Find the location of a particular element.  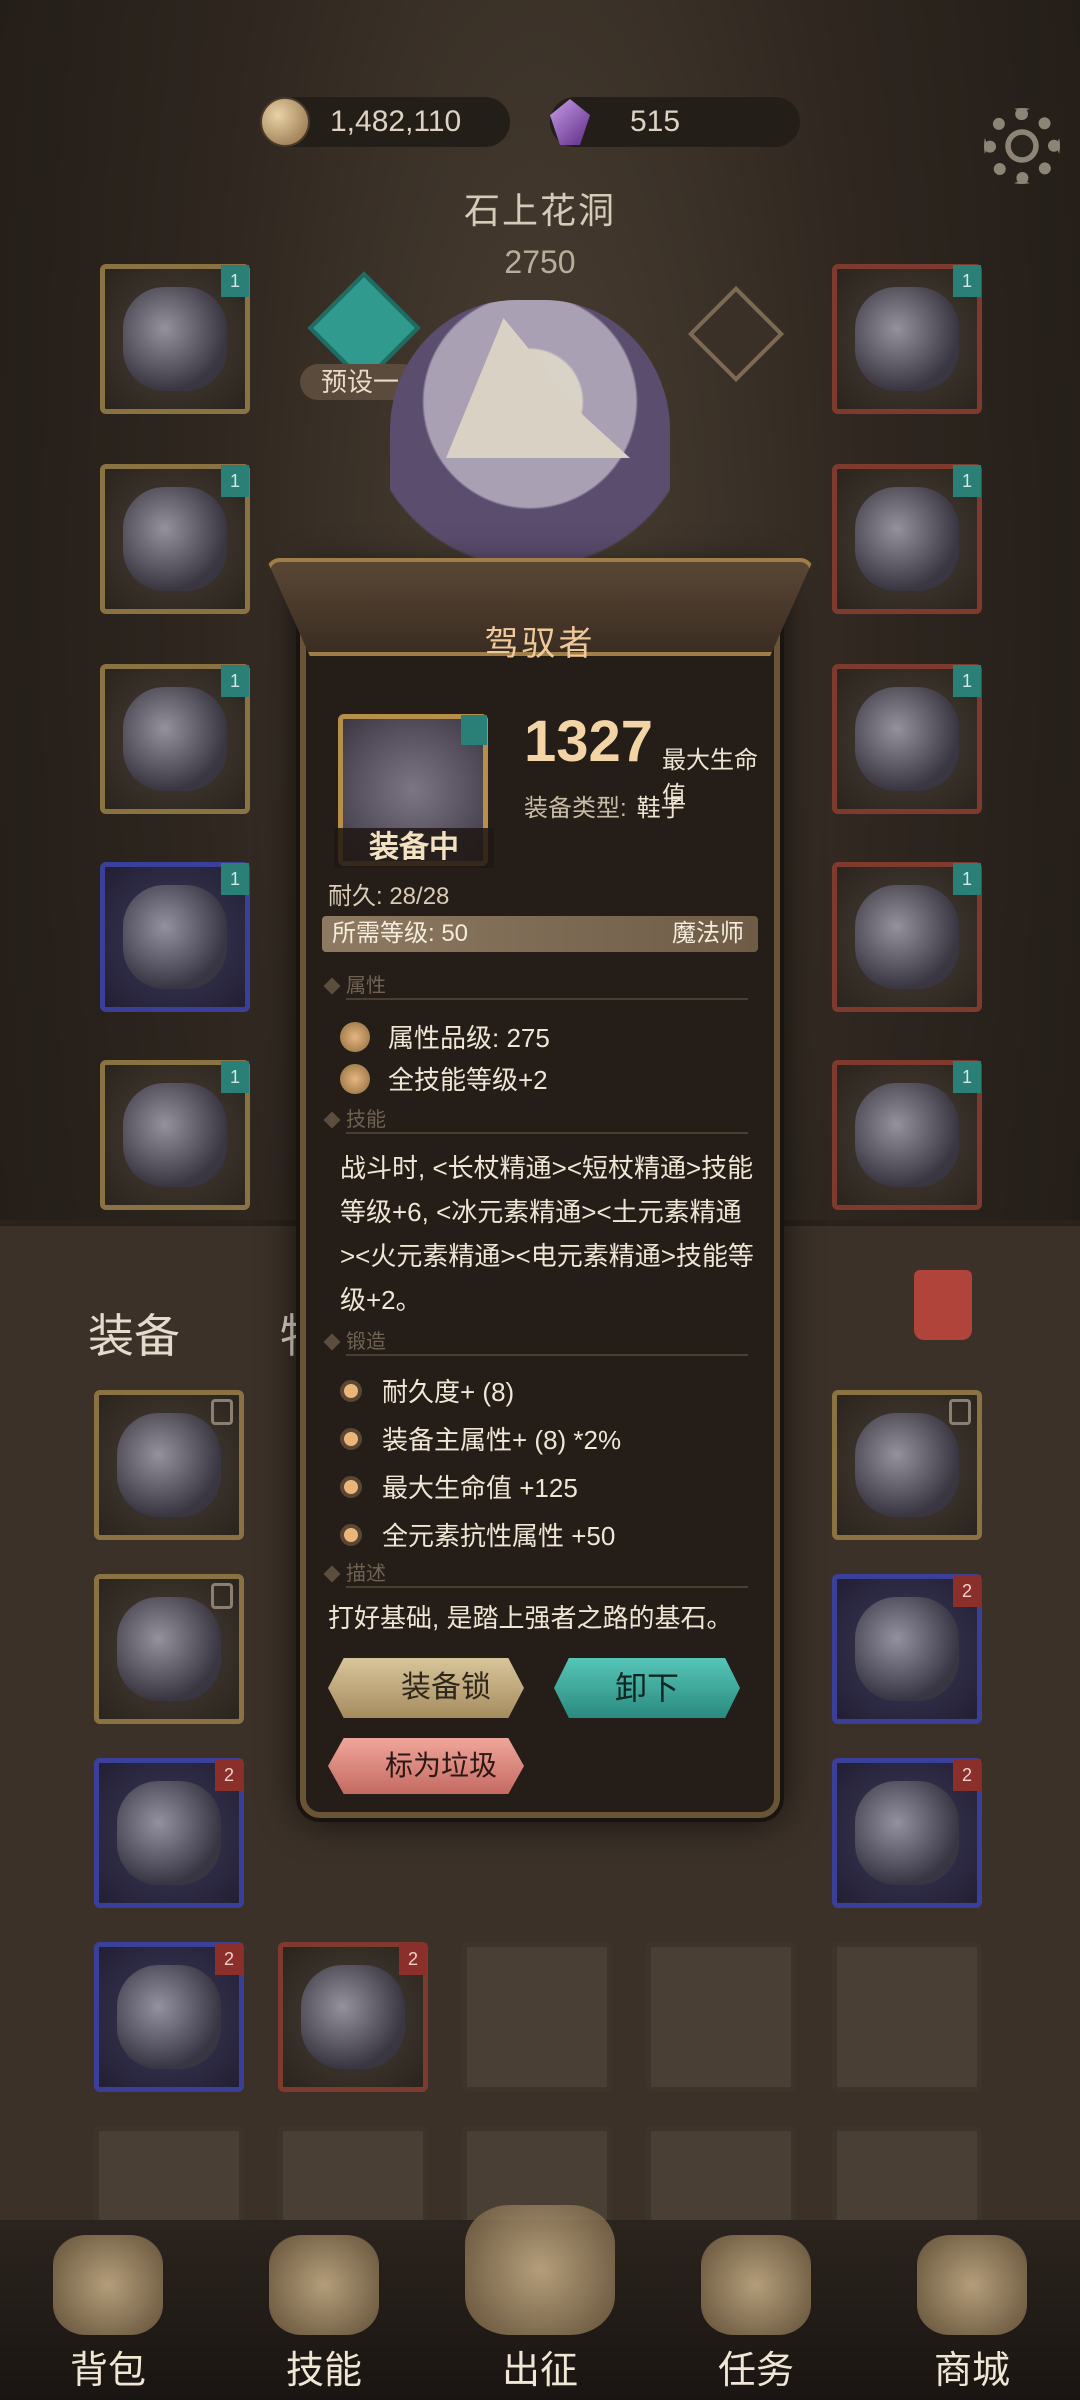

nav-quests: 任务 is located at coordinates (756, 2314).